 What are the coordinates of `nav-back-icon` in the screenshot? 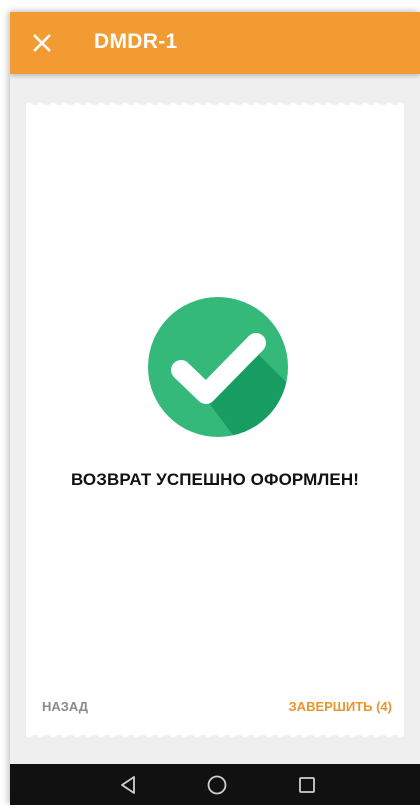 It's located at (129, 785).